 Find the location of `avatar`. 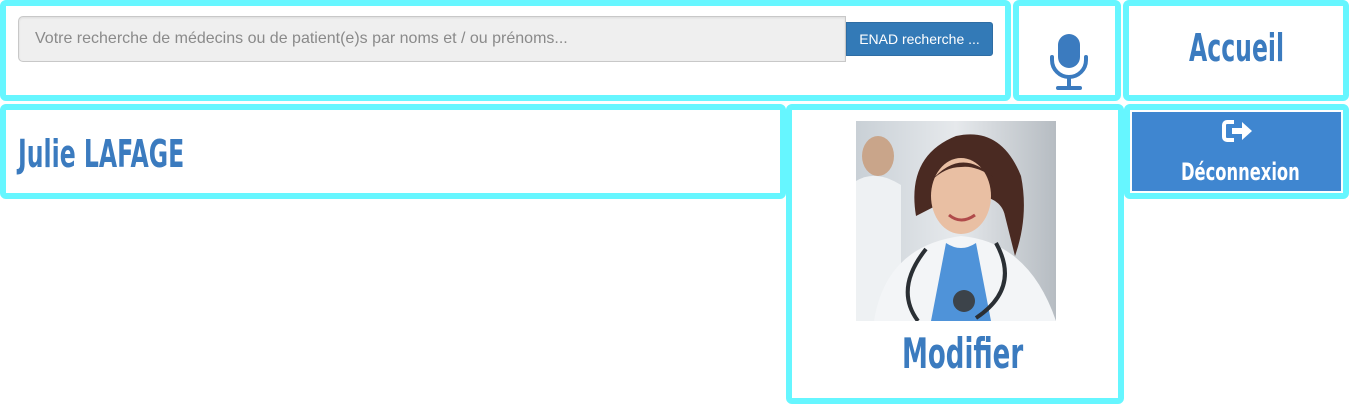

avatar is located at coordinates (956, 221).